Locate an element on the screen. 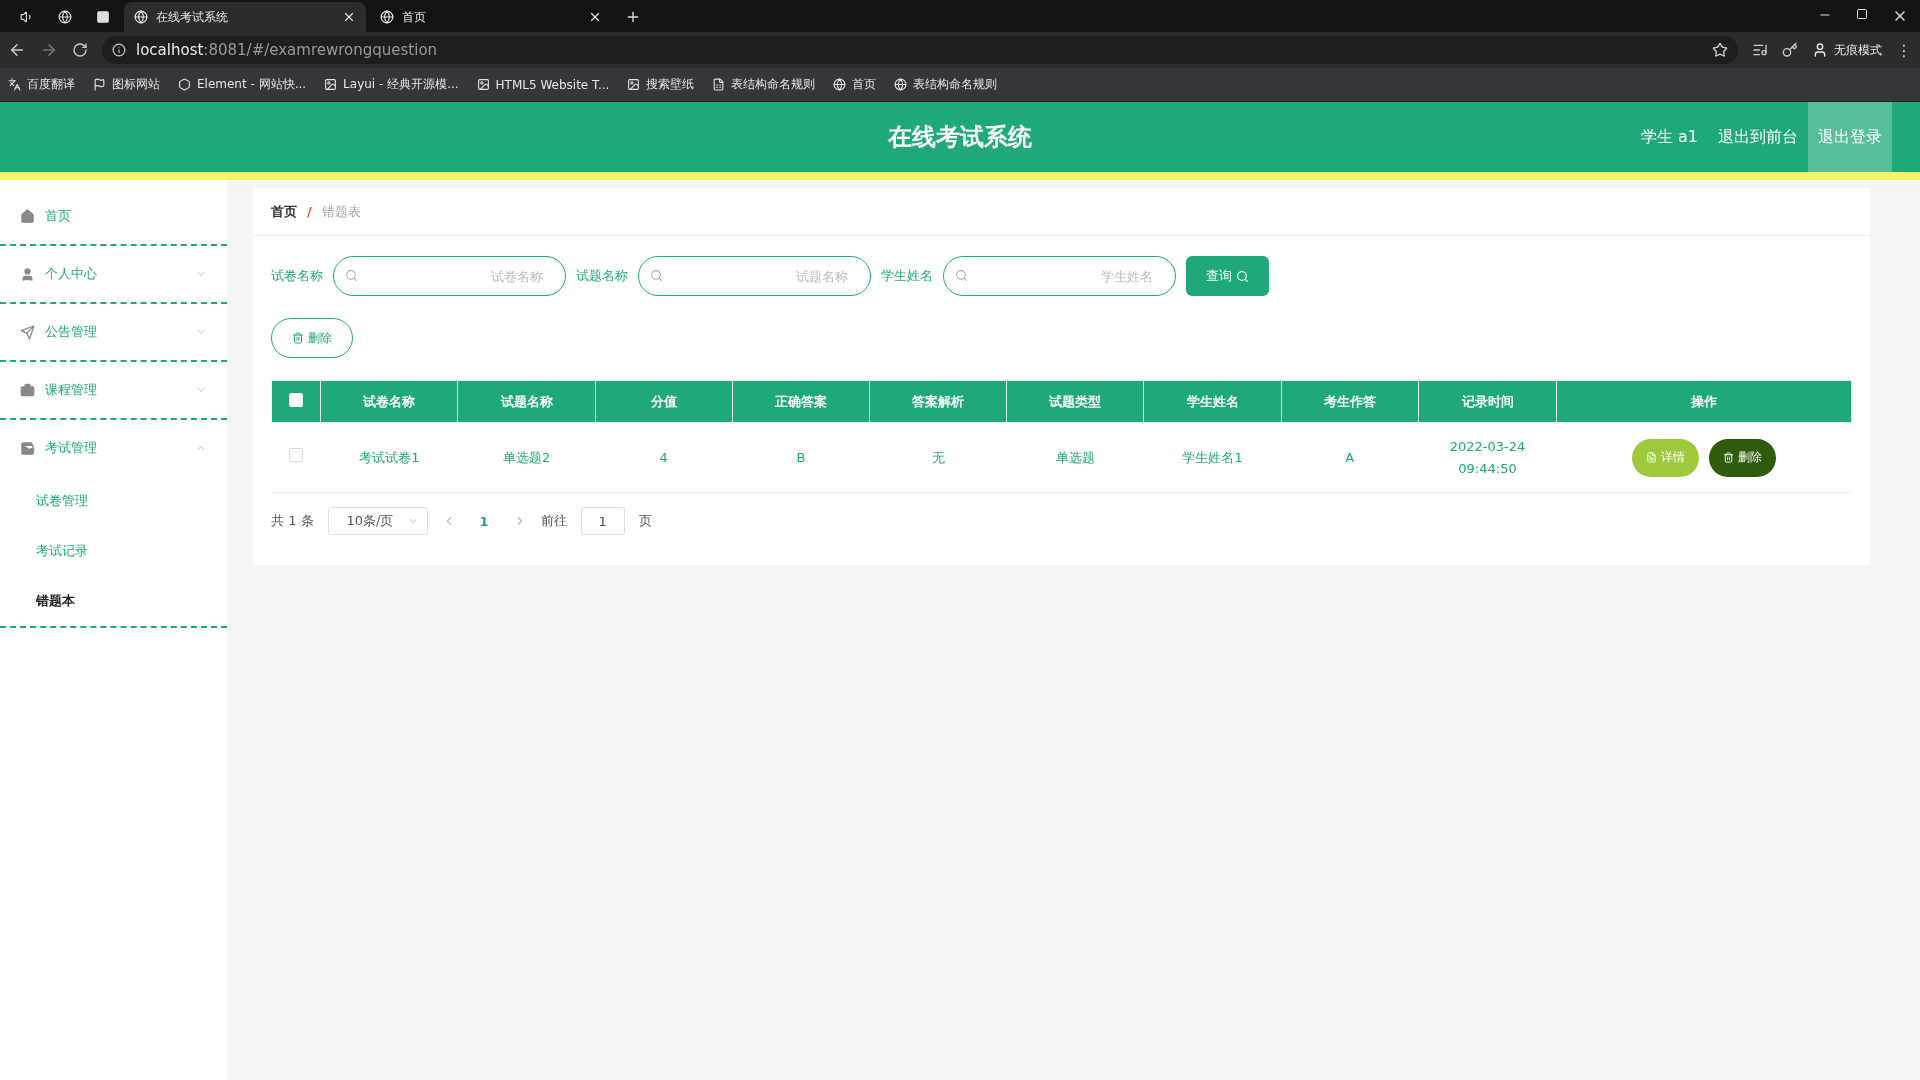  table-cell: 无 is located at coordinates (938, 457).